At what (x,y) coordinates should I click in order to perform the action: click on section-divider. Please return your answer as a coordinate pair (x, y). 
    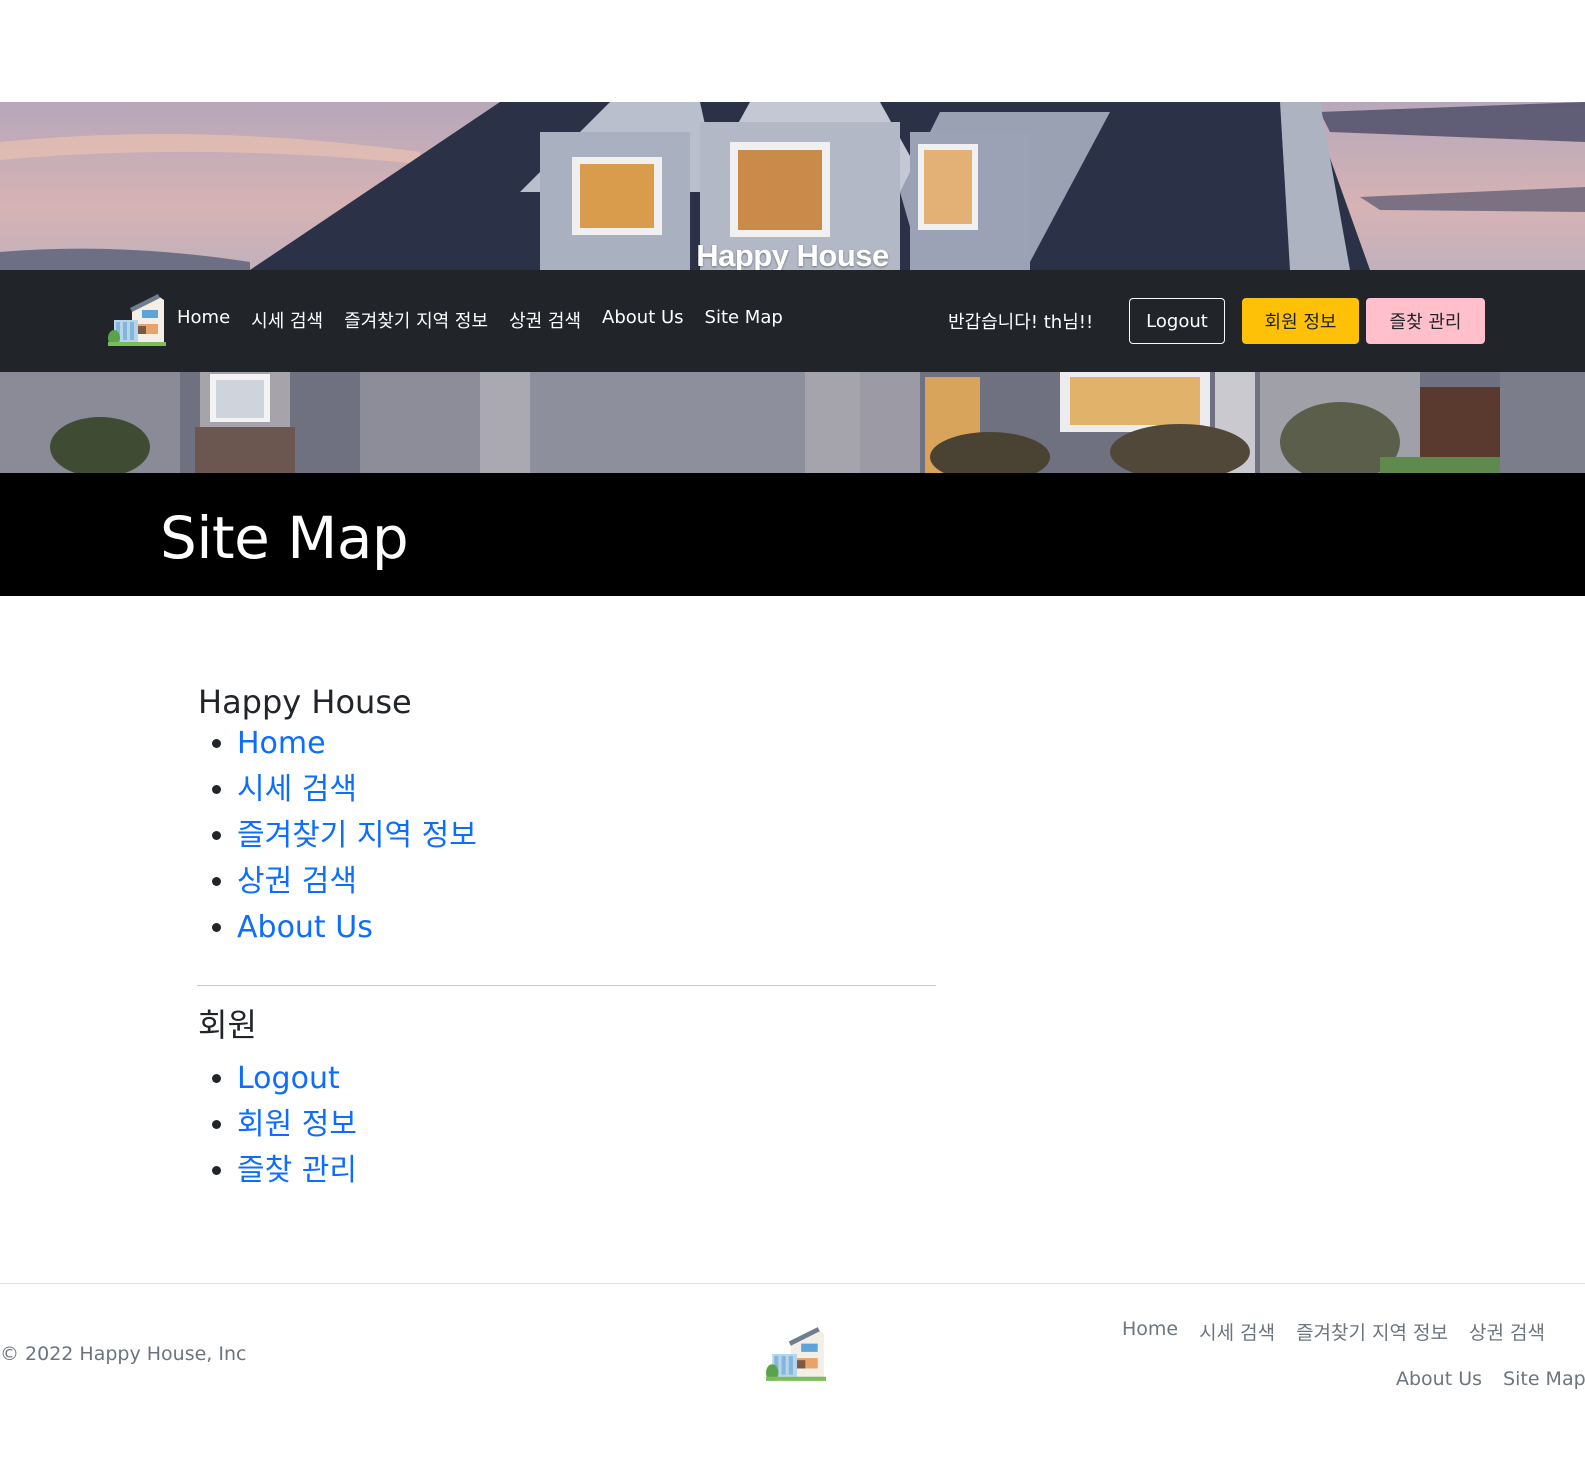
    Looking at the image, I should click on (566, 985).